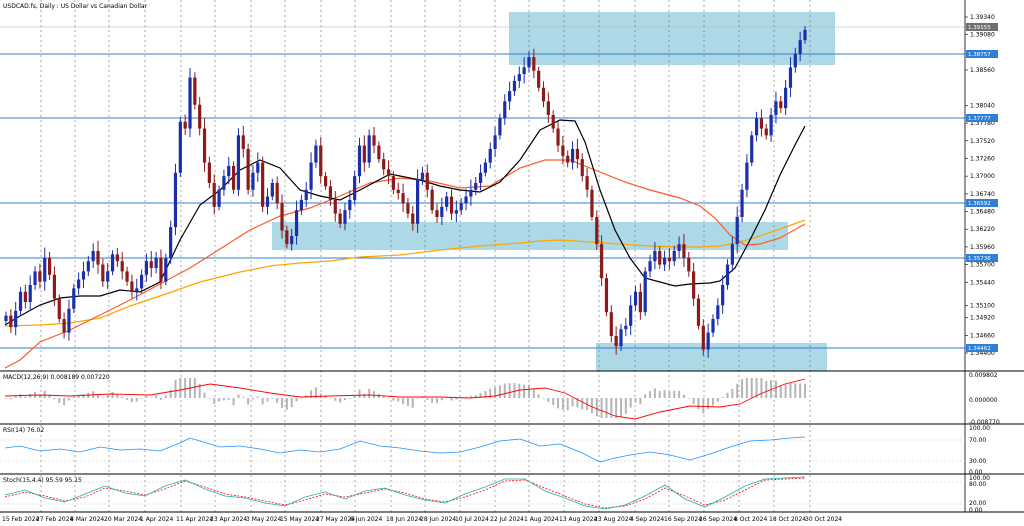  I want to click on time-tick-label: 1 Aug 2024, so click(541, 519).